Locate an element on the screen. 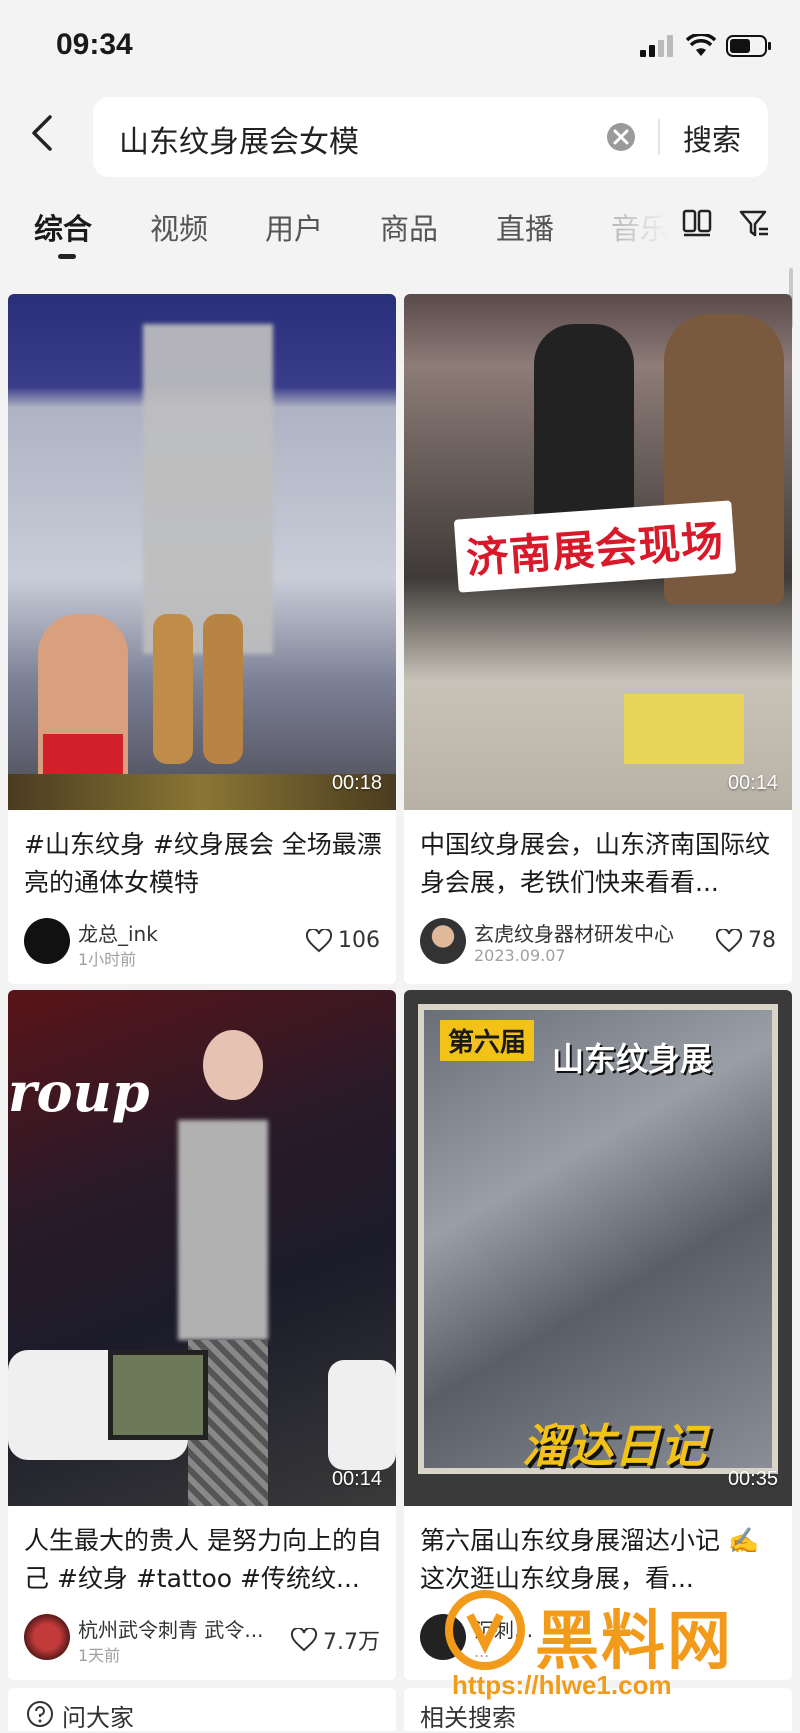 The height and width of the screenshot is (1733, 800). search-input: 山东纹身展会女模 is located at coordinates (239, 139).